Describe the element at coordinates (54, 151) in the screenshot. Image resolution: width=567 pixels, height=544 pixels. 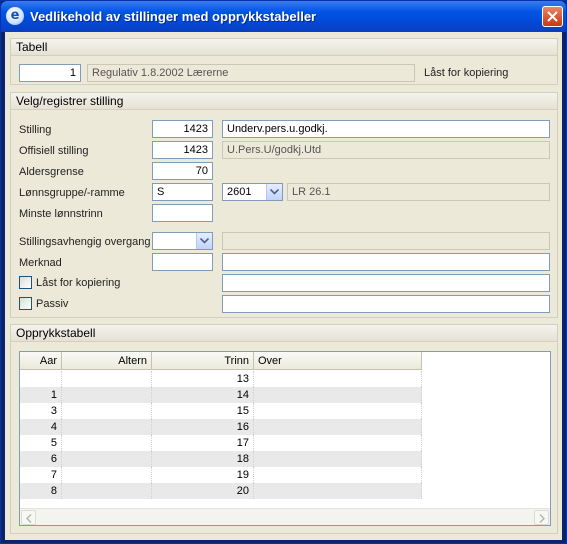
I see `offisiell-label: Offisiell stilling` at that location.